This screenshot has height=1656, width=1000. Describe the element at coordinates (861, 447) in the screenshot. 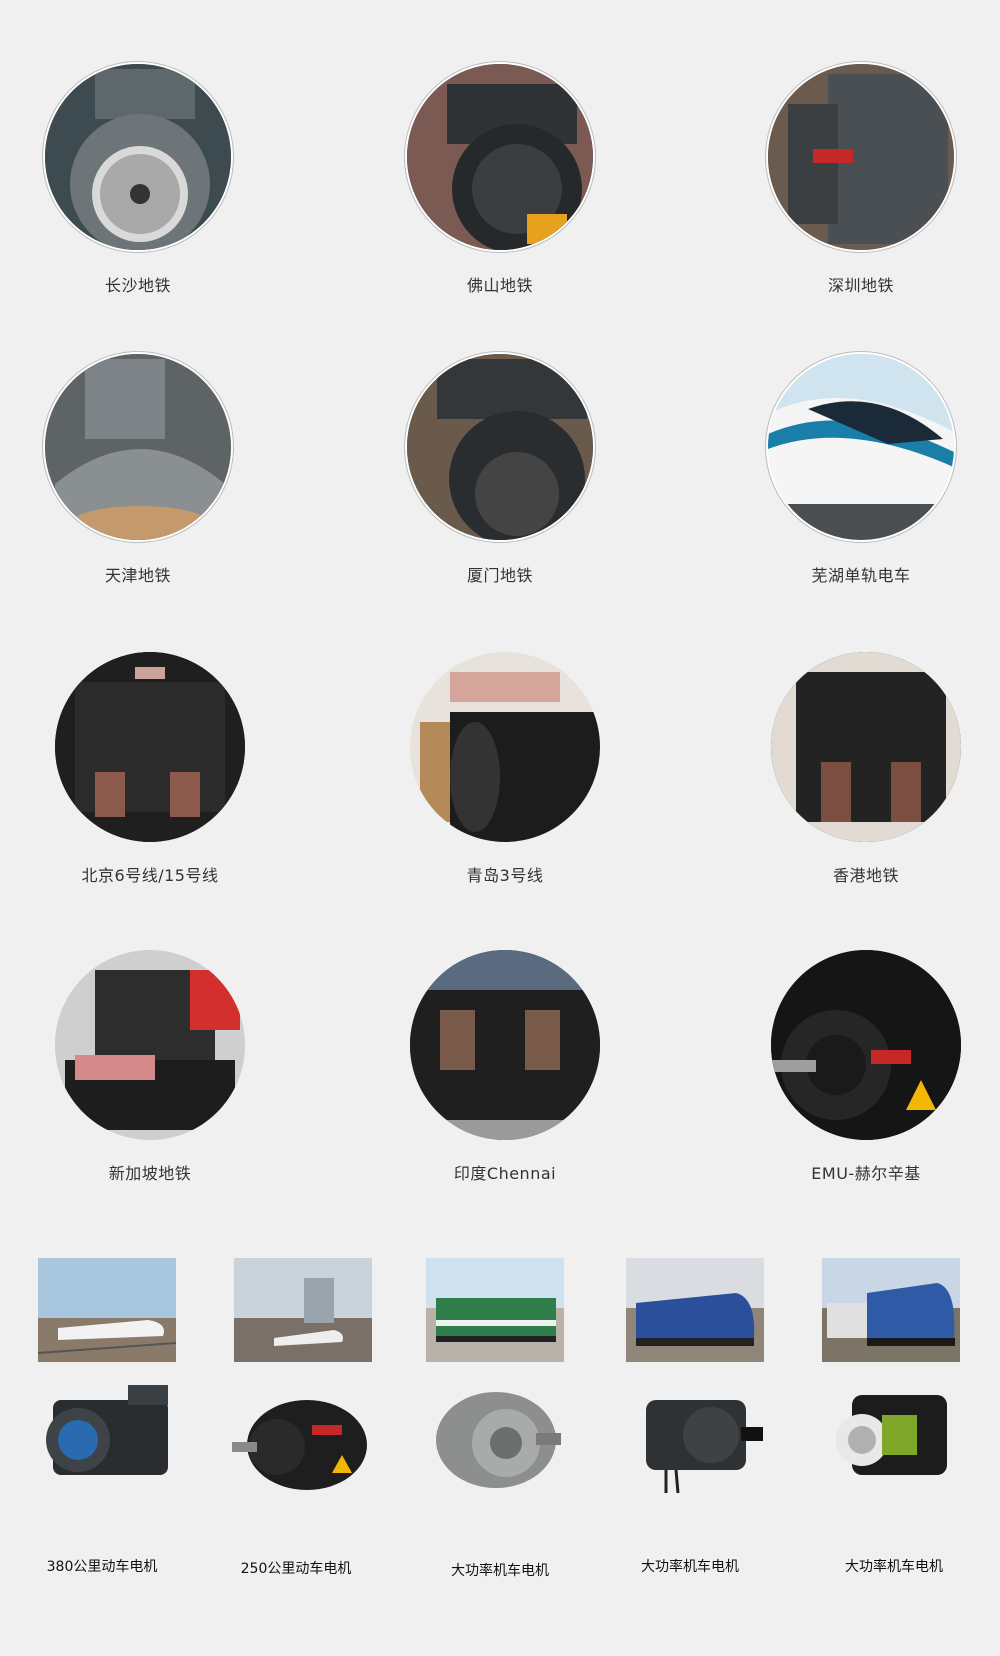

I see `monorail-train-icon` at that location.